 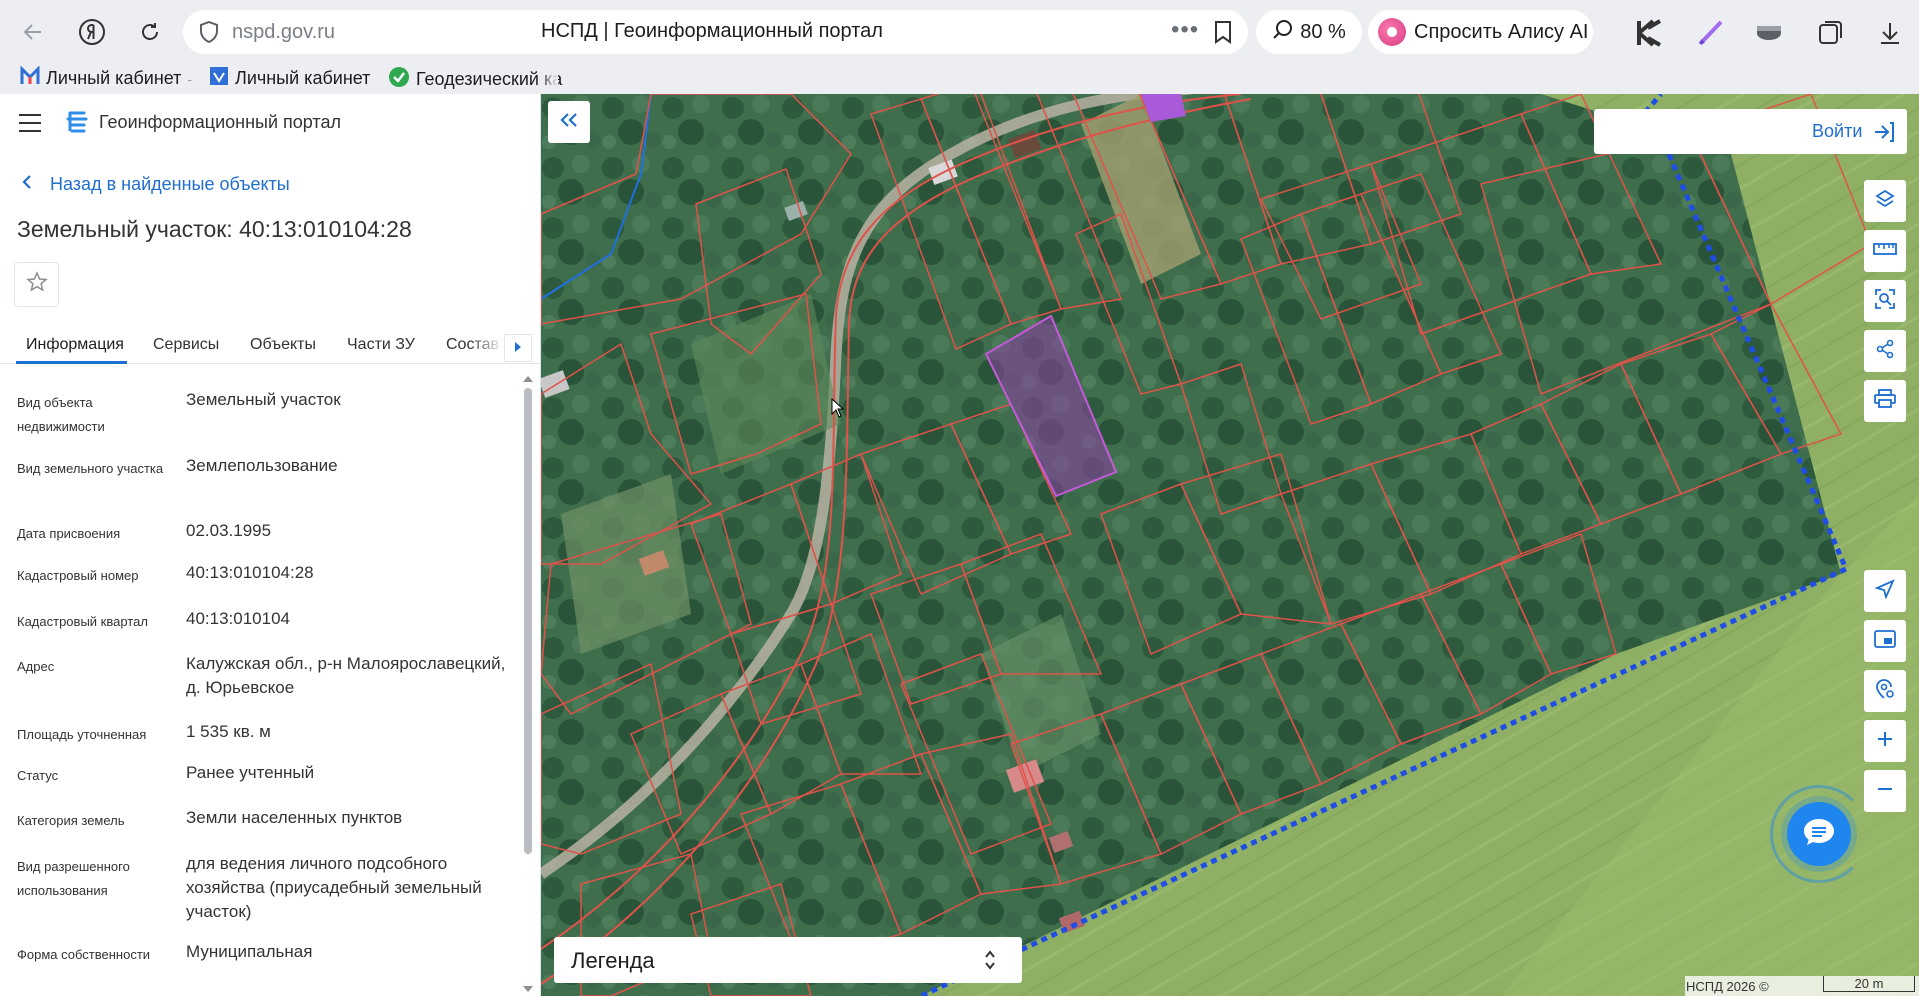 I want to click on mouse-cursor-icon, so click(x=838, y=410).